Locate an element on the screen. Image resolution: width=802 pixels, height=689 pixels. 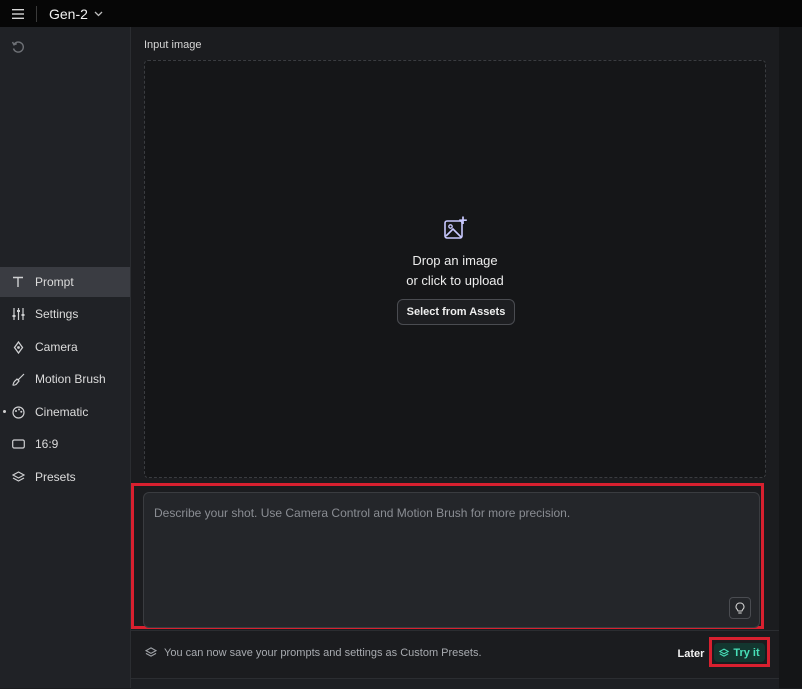
try-it-label: Try it is located at coordinates (746, 652).